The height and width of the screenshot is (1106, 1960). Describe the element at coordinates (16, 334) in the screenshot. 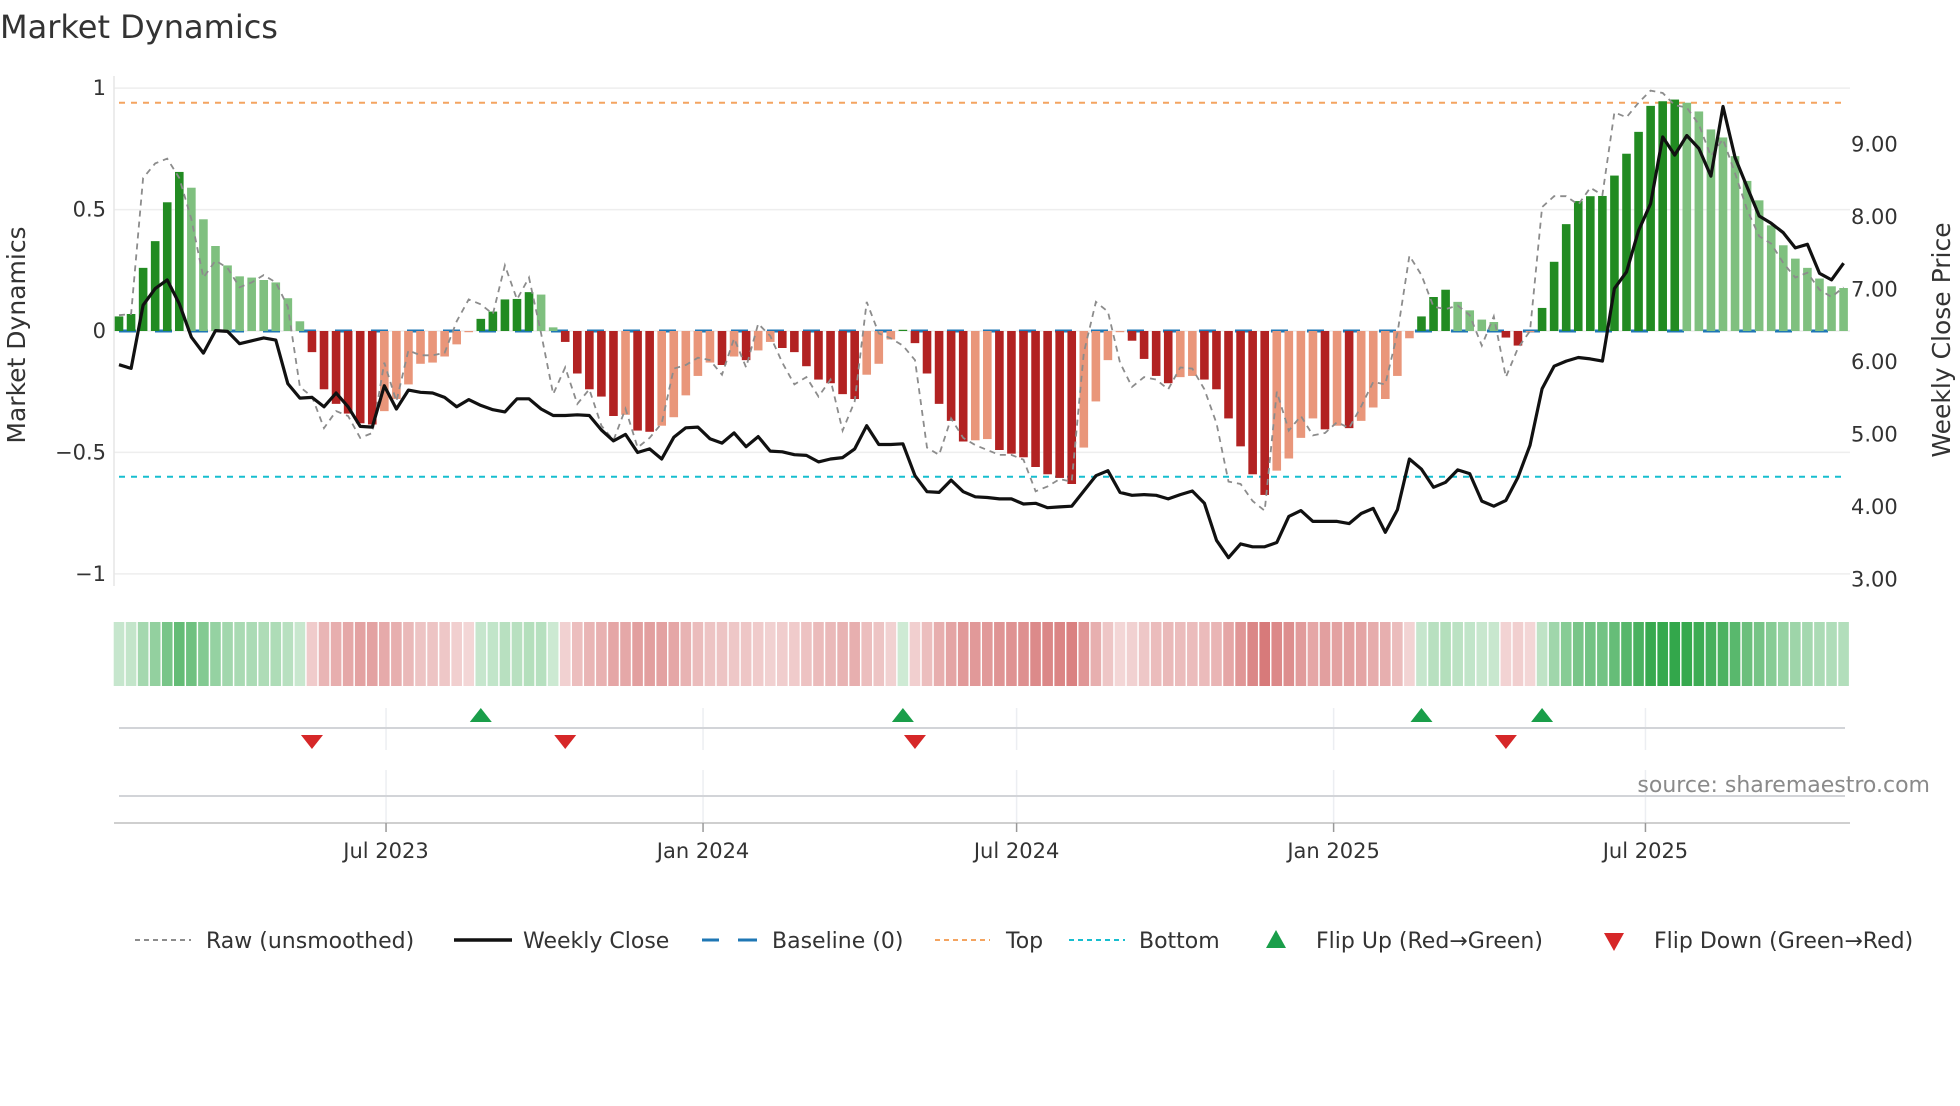

I see `y-axis-label: Market Dynamics` at that location.